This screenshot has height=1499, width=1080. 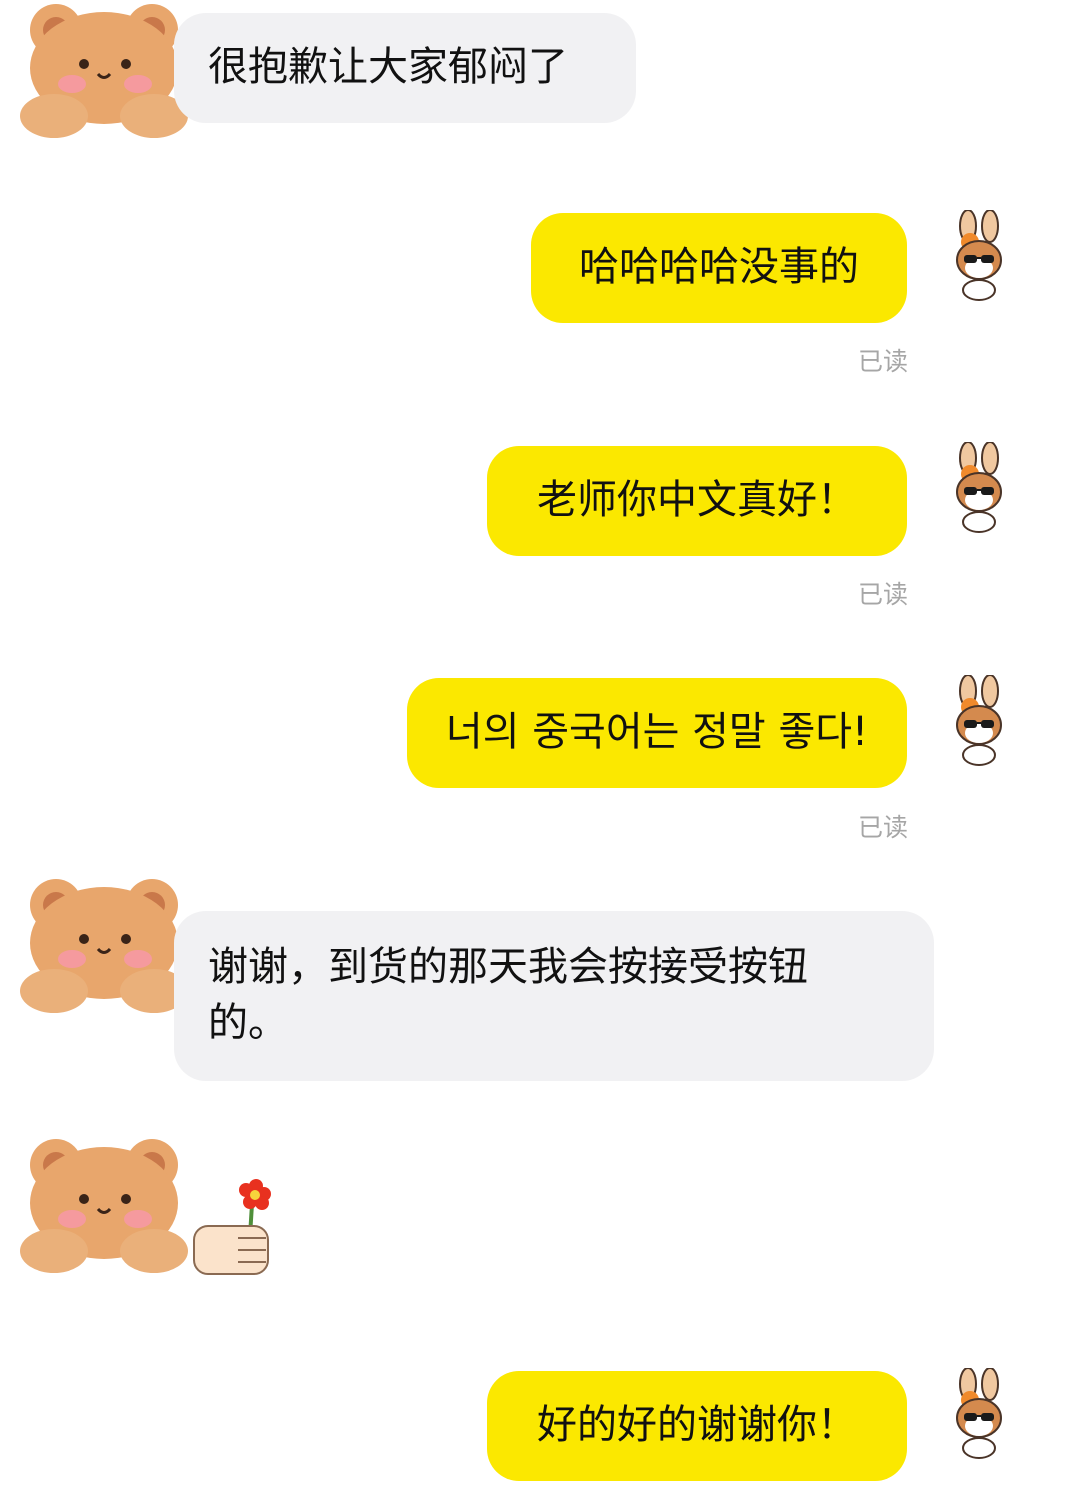 What do you see at coordinates (554, 996) in the screenshot?
I see `message-bubble-incoming: 谢谢，到货的那天我会按接受按钮 的。` at bounding box center [554, 996].